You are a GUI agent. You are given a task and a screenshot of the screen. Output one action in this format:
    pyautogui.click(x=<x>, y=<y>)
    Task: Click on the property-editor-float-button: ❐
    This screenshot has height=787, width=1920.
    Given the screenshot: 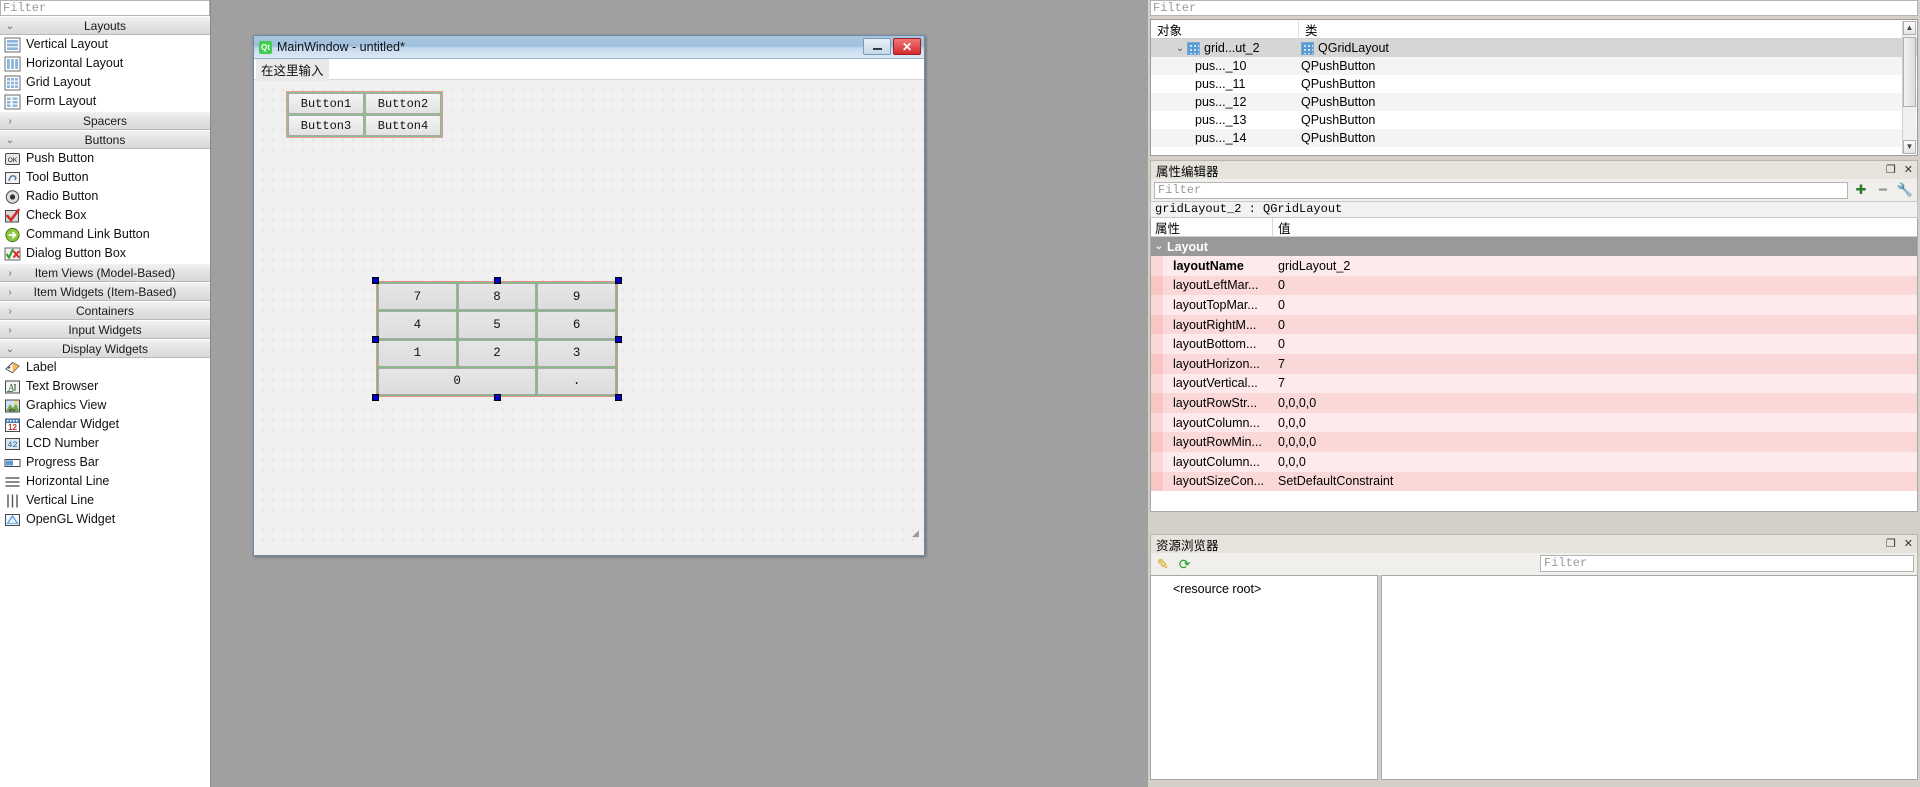 What is the action you would take?
    pyautogui.click(x=1891, y=170)
    